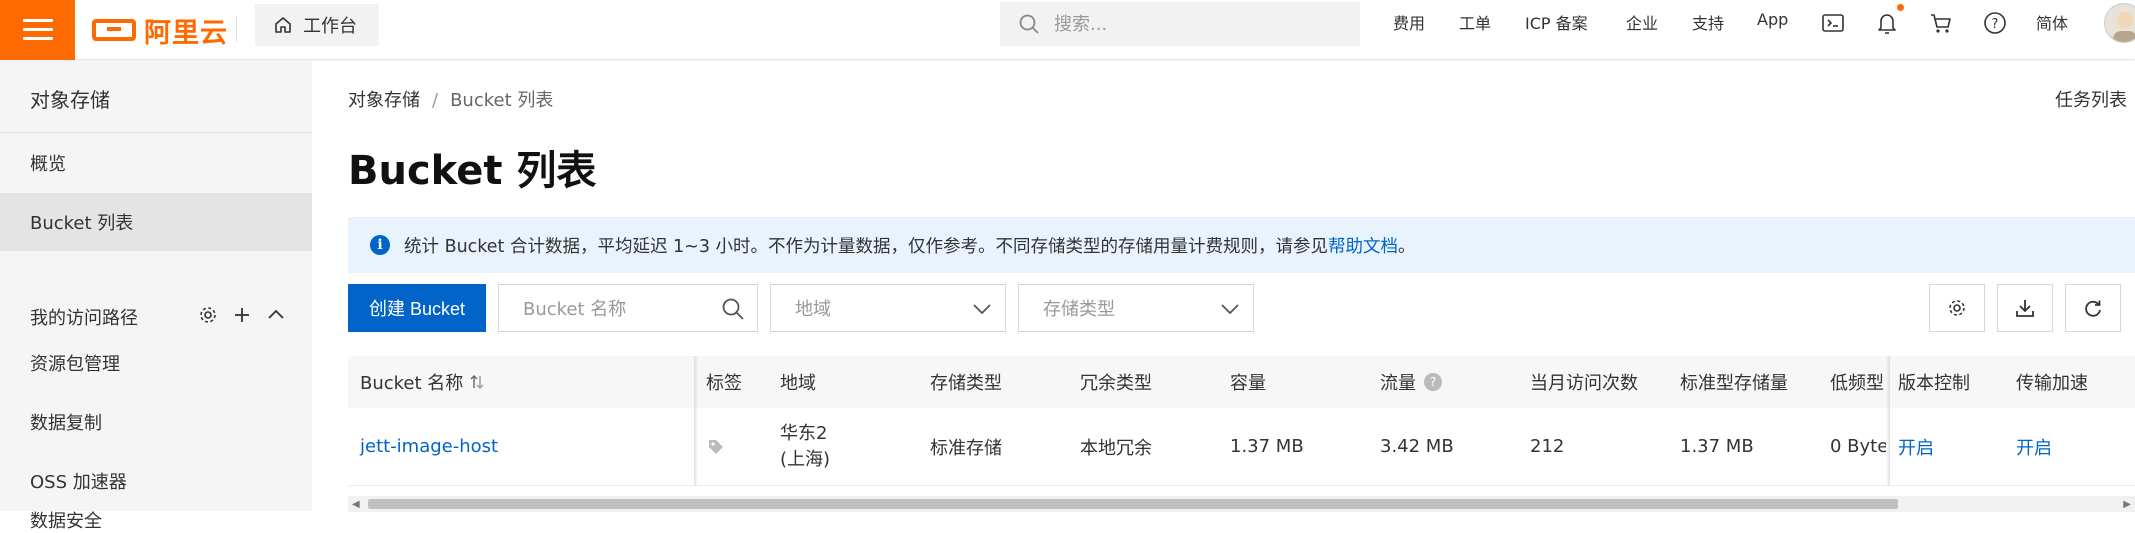 This screenshot has width=2135, height=533. I want to click on sidebar-item-label: 数据复制, so click(66, 423).